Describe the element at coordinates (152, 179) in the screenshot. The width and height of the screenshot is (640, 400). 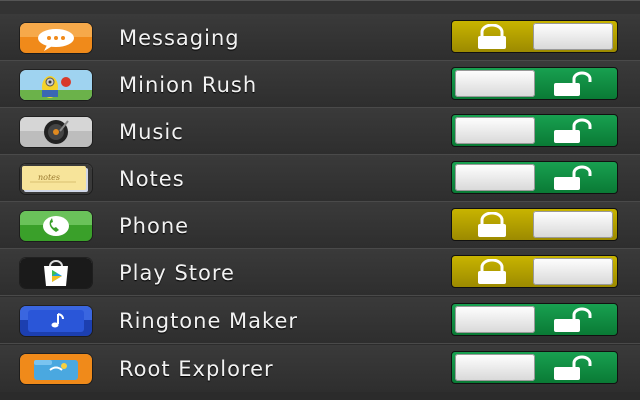
I see `app-label: Notes` at that location.